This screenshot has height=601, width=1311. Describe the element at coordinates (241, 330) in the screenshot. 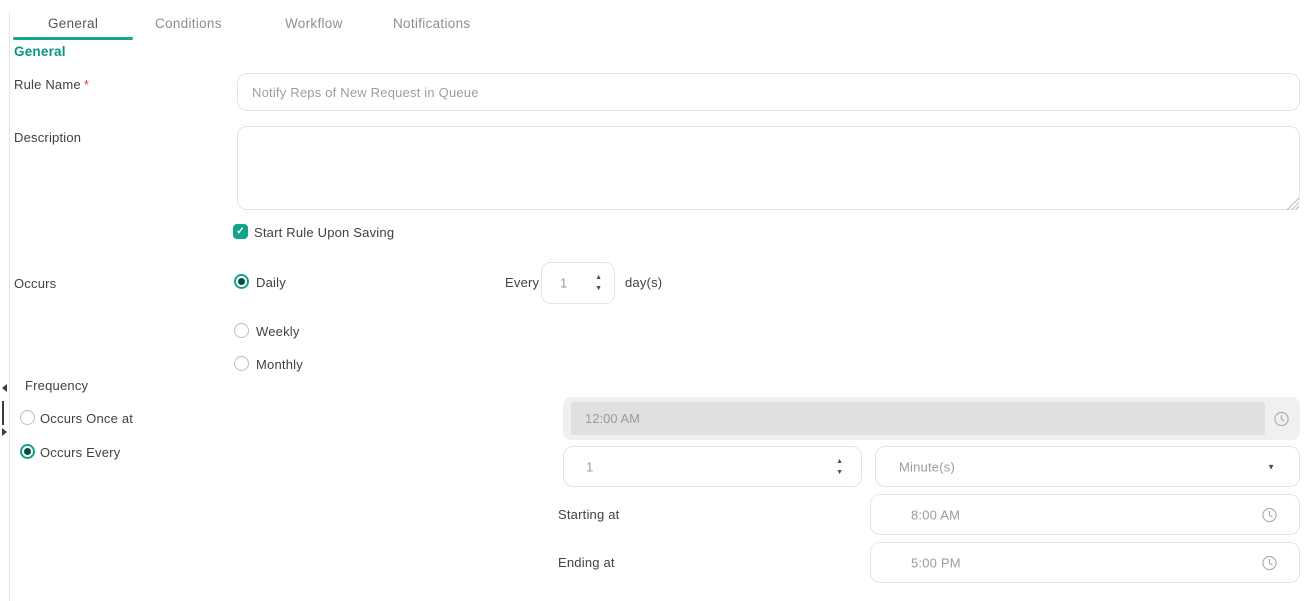

I see `radio-weekly` at that location.